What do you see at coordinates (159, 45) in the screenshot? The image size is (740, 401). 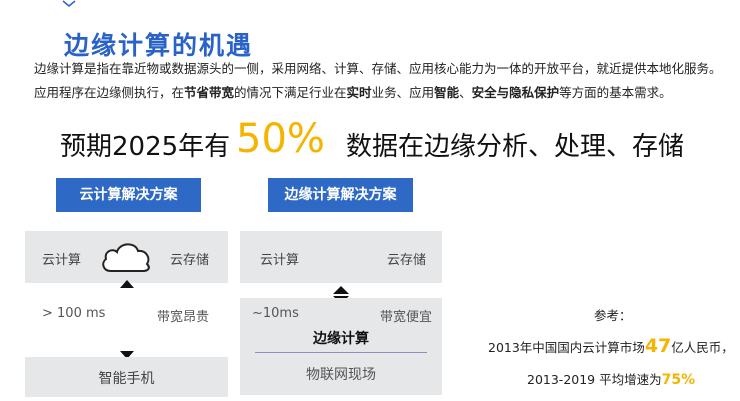 I see `page-title: 边缘计算的机遇` at bounding box center [159, 45].